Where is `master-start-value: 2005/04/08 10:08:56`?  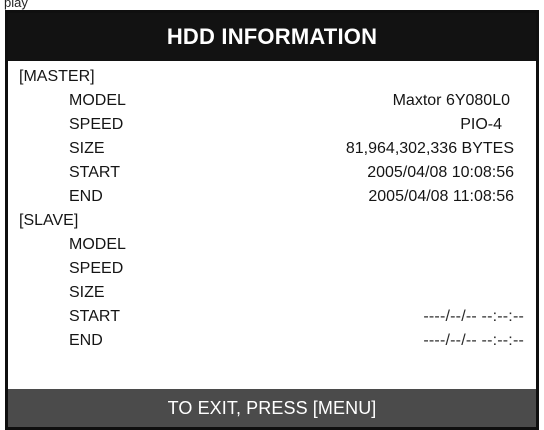
master-start-value: 2005/04/08 10:08:56 is located at coordinates (440, 172).